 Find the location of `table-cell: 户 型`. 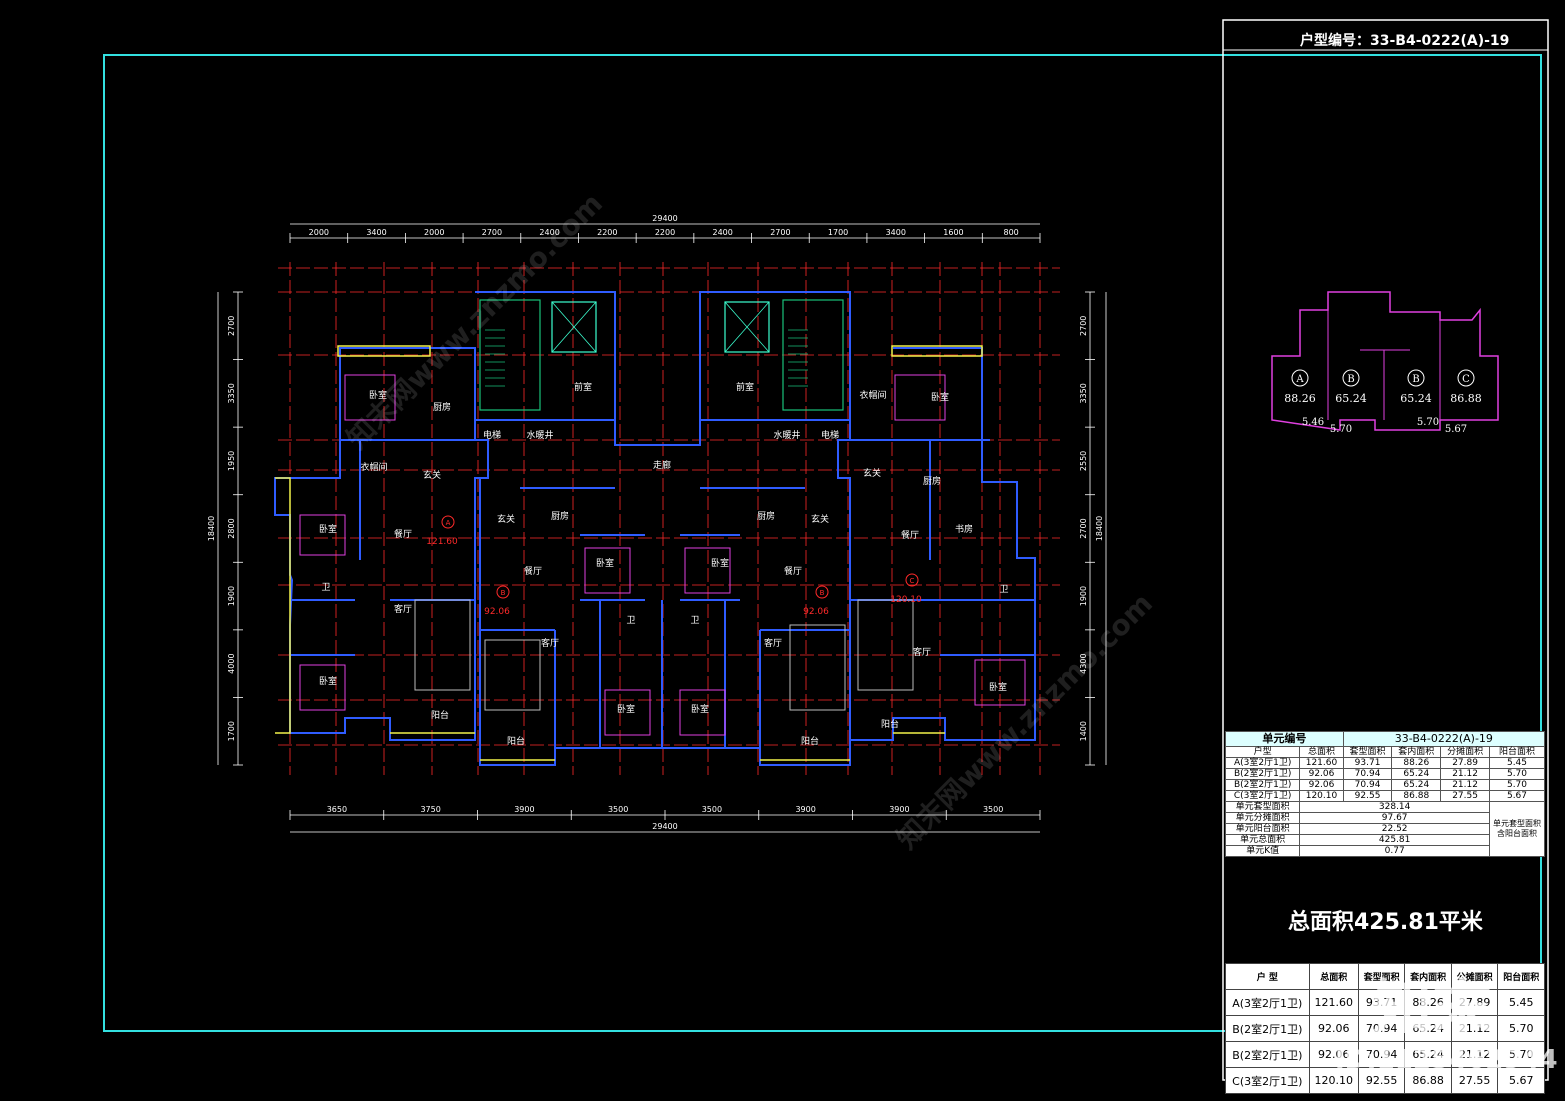

table-cell: 户 型 is located at coordinates (1267, 976).